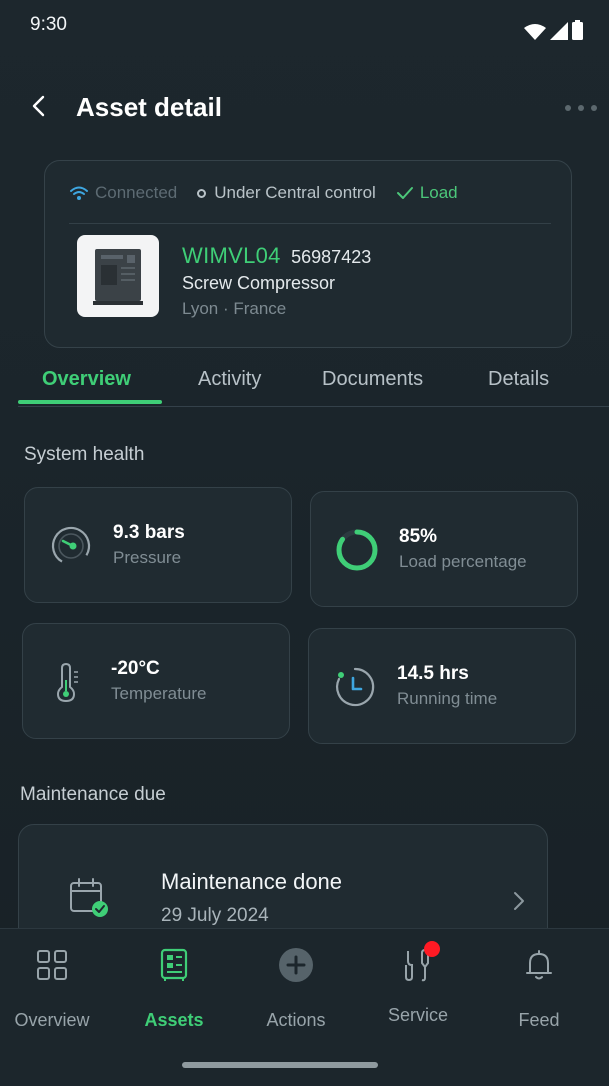  I want to click on status-icons, so click(553, 30).